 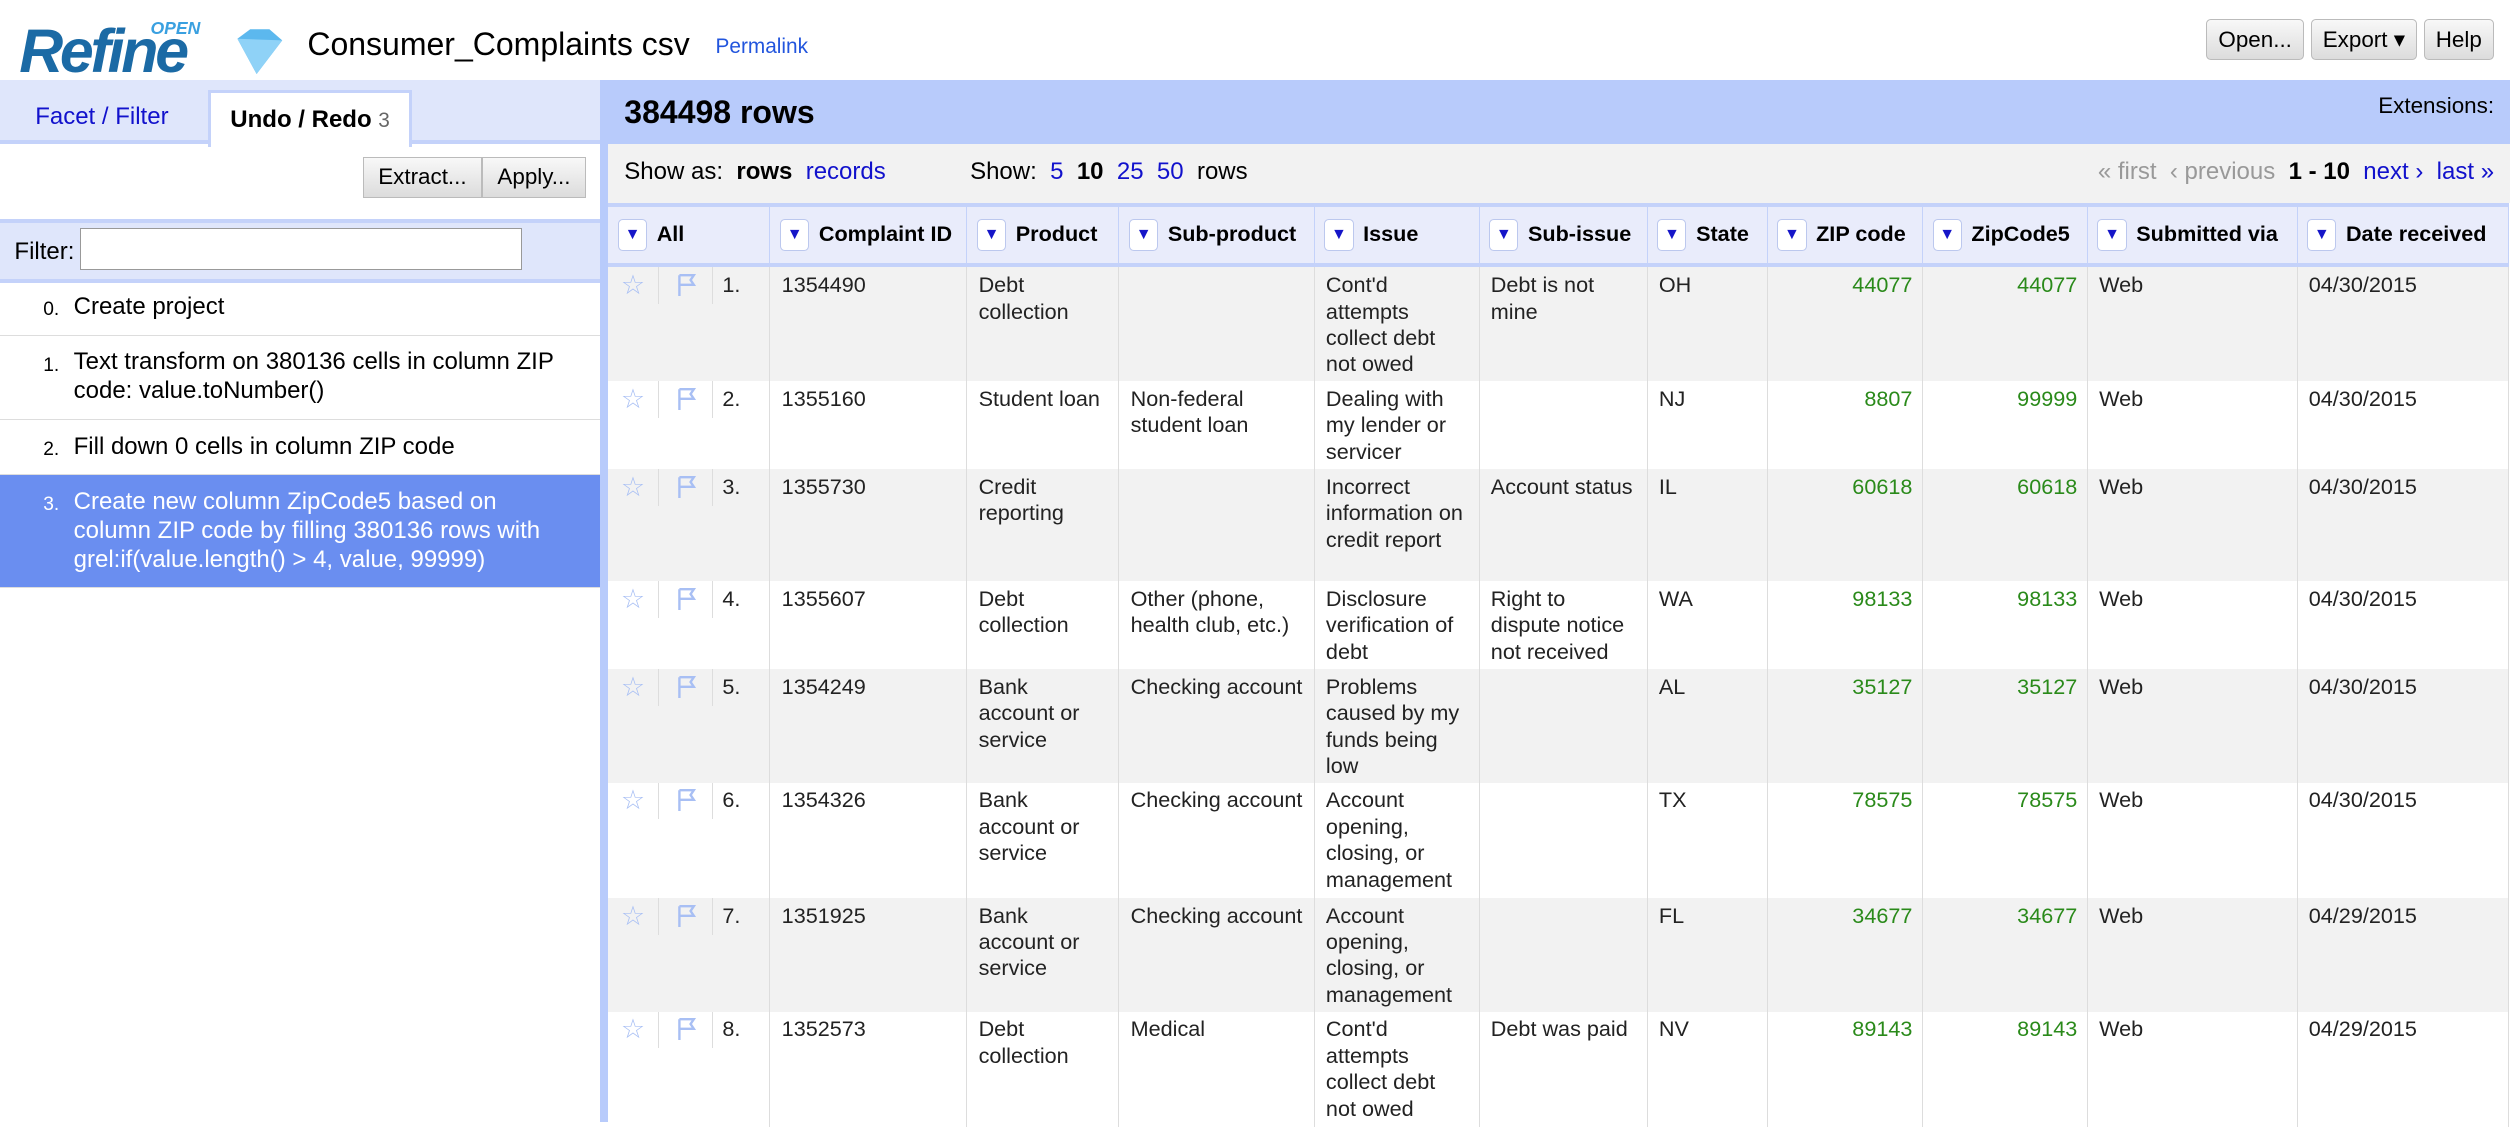 What do you see at coordinates (301, 249) in the screenshot?
I see `filter-input` at bounding box center [301, 249].